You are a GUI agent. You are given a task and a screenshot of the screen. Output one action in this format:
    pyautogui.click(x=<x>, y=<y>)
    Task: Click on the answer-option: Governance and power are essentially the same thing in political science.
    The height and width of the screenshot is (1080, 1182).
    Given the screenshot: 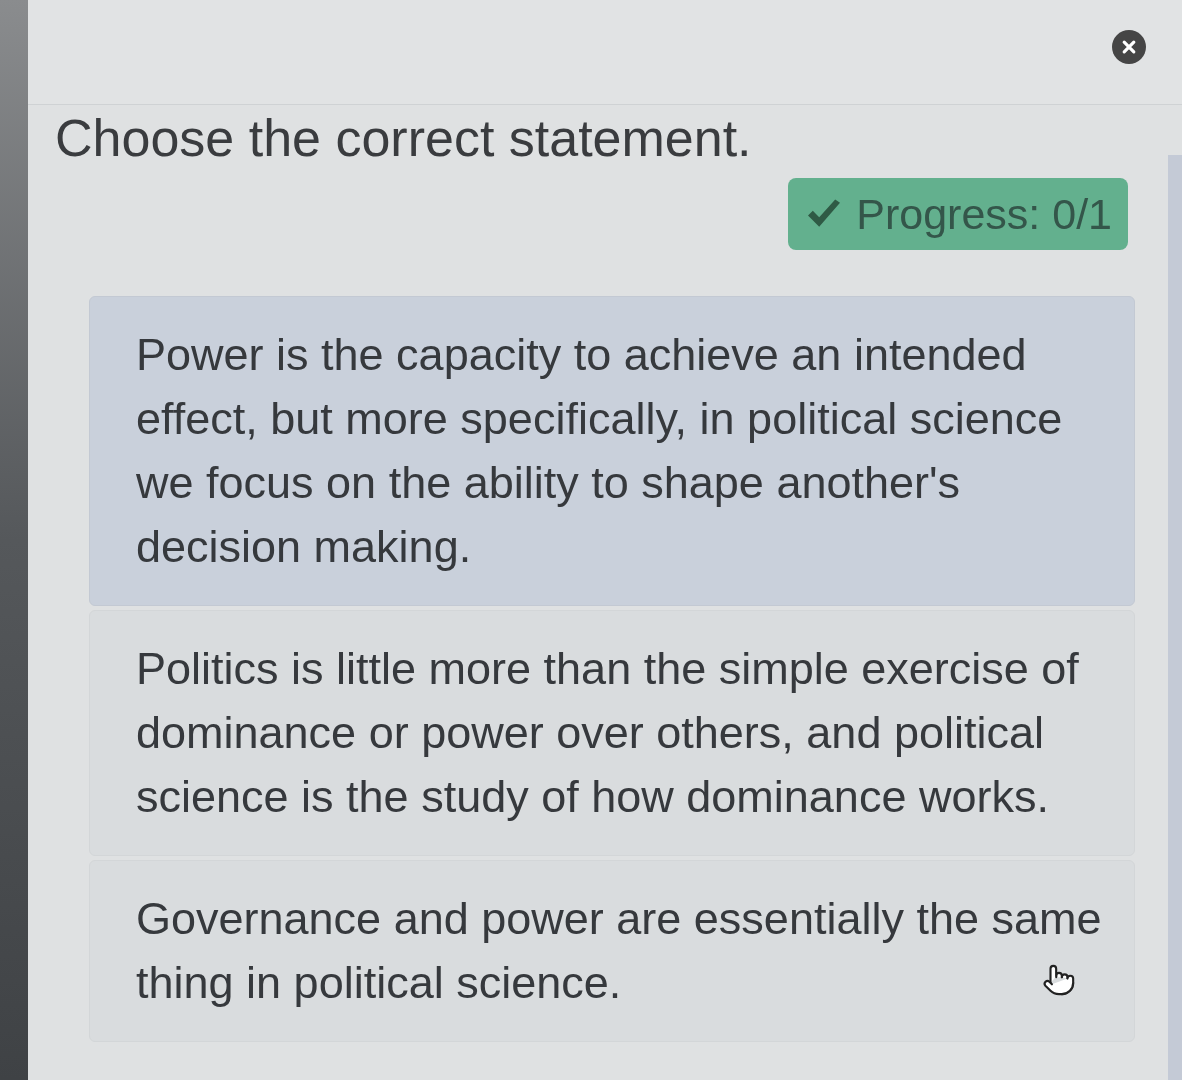 What is the action you would take?
    pyautogui.click(x=612, y=951)
    